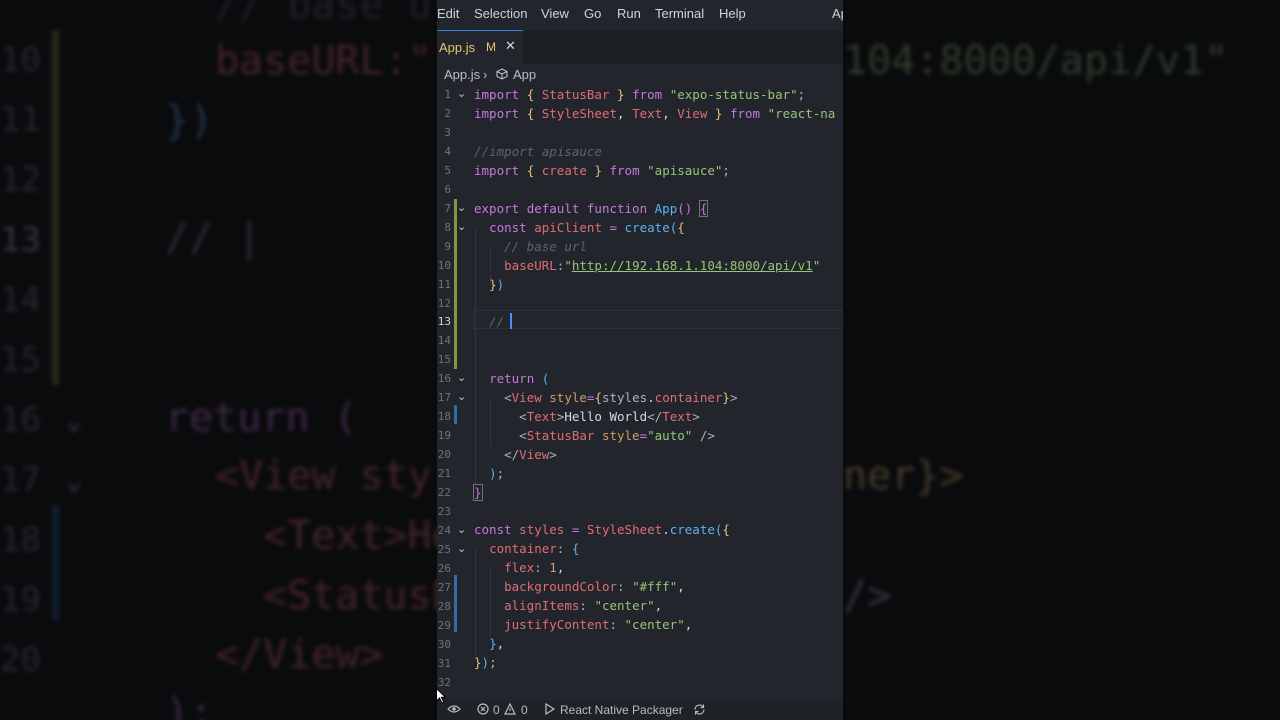 The height and width of the screenshot is (720, 1280). I want to click on line-number: 22, so click(444, 492).